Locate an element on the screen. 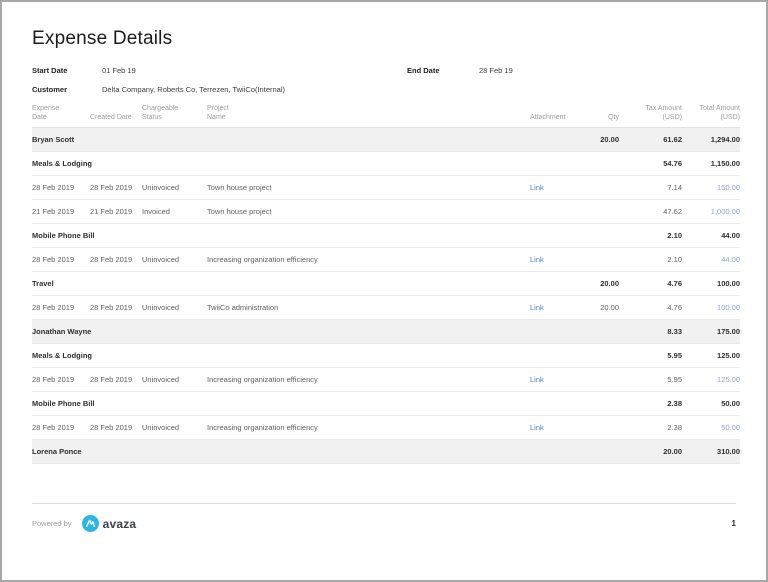  total-value: 100.00 is located at coordinates (711, 308).